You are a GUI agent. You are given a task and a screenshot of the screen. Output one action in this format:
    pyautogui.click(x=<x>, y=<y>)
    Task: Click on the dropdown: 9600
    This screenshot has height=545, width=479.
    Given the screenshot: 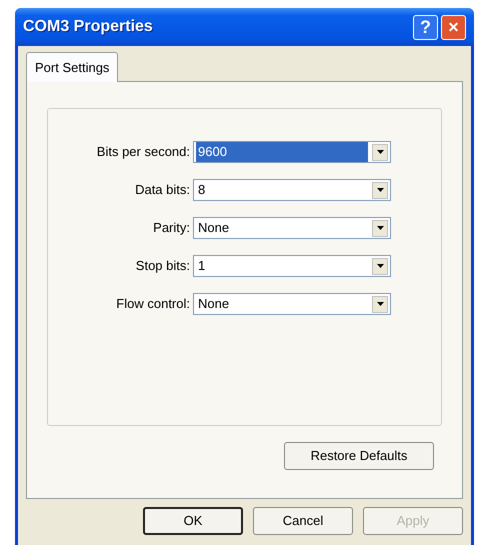 What is the action you would take?
    pyautogui.click(x=292, y=152)
    